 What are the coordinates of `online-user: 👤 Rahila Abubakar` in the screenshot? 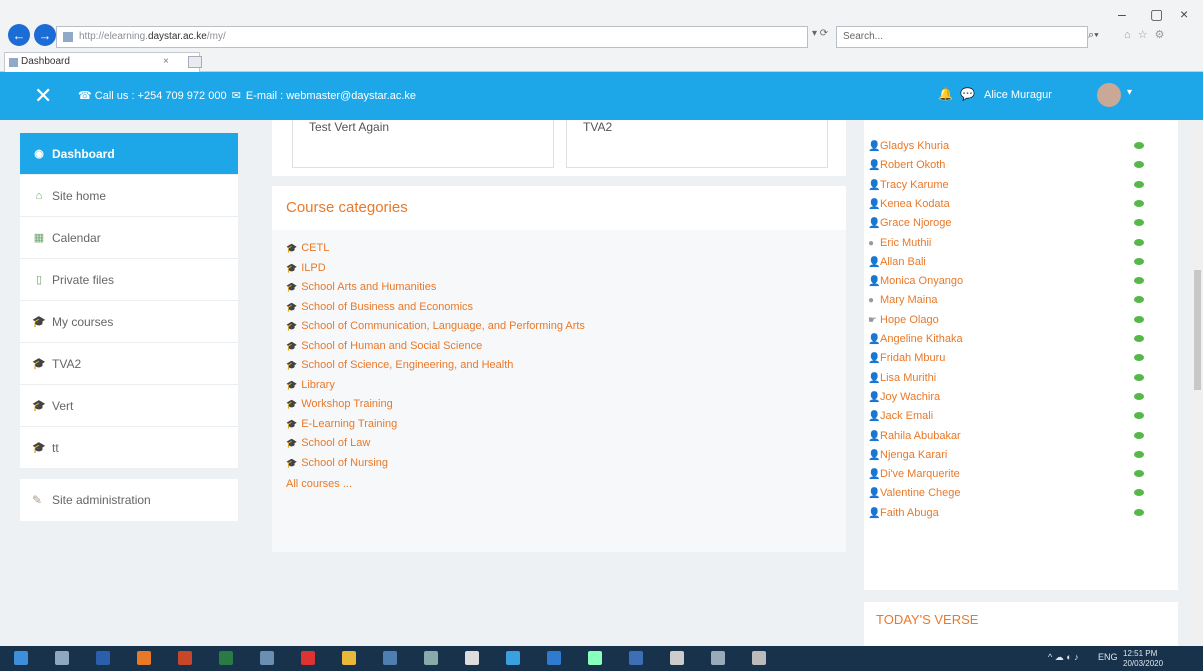 It's located at (1021, 437).